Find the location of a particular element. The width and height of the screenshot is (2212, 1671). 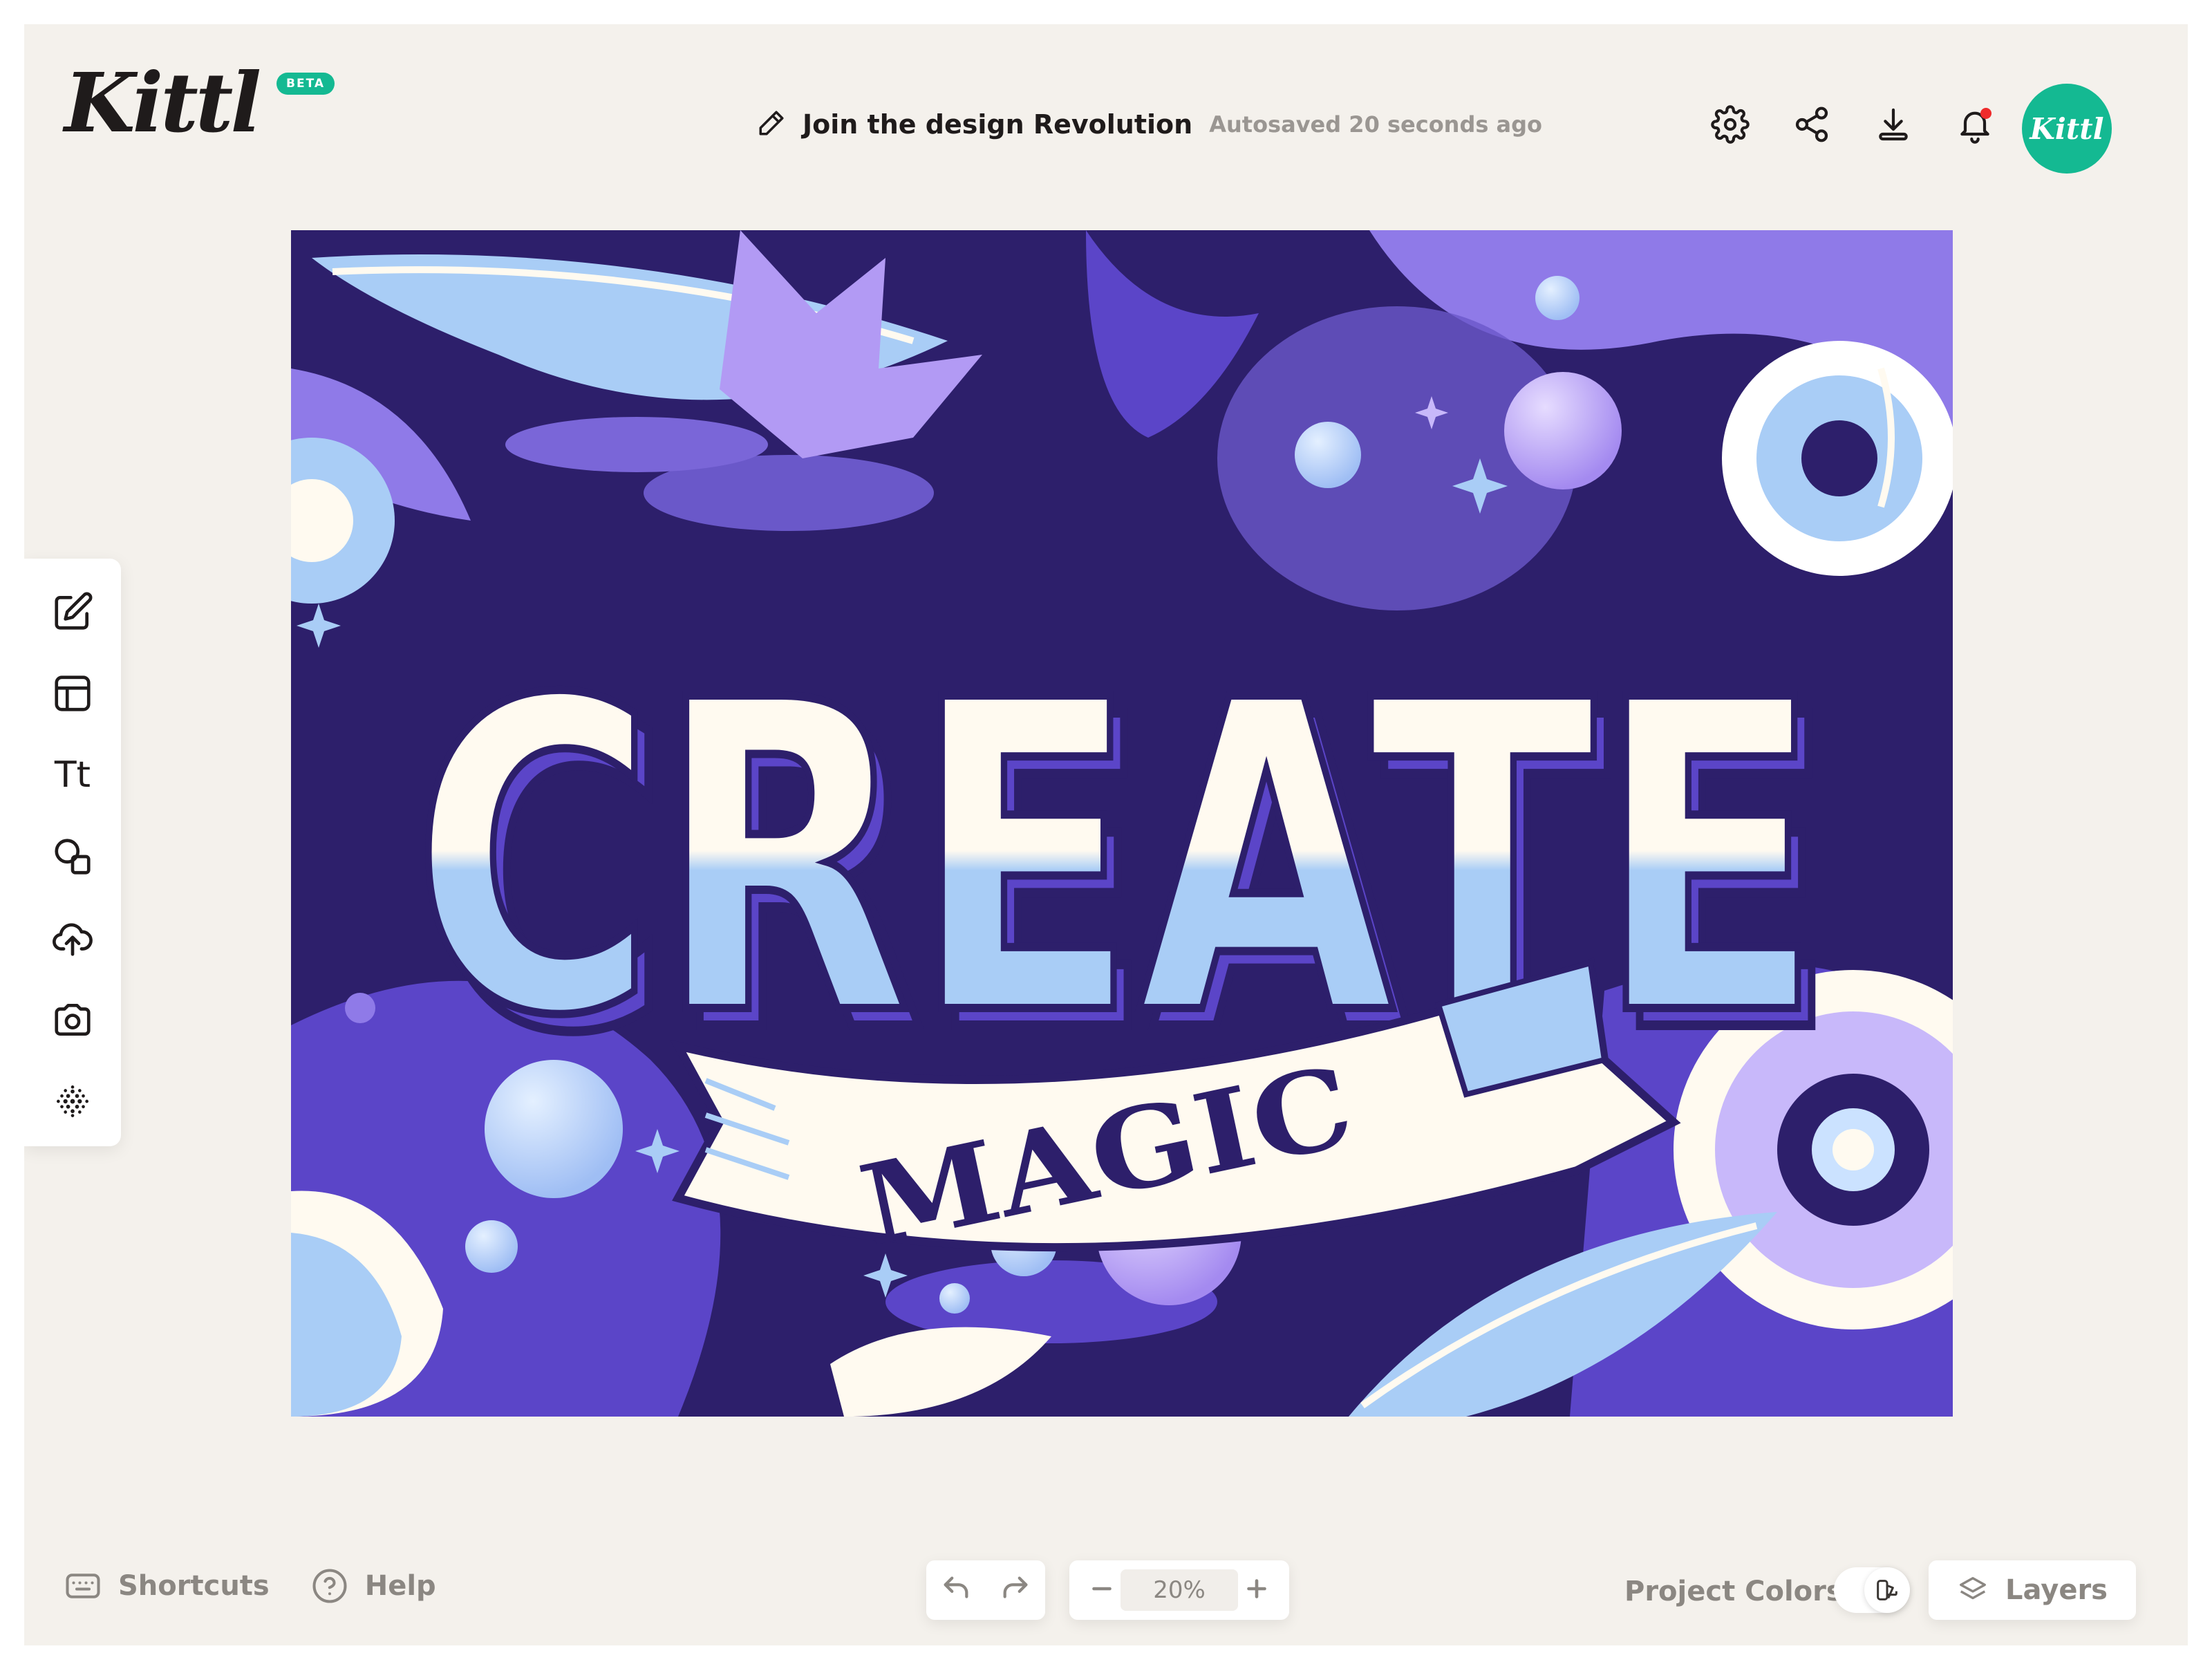

zoom-out-button is located at coordinates (1102, 1590).